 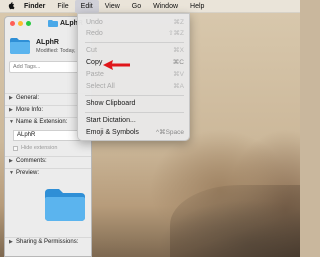 What do you see at coordinates (136, 6) in the screenshot?
I see `menu-go: Go` at bounding box center [136, 6].